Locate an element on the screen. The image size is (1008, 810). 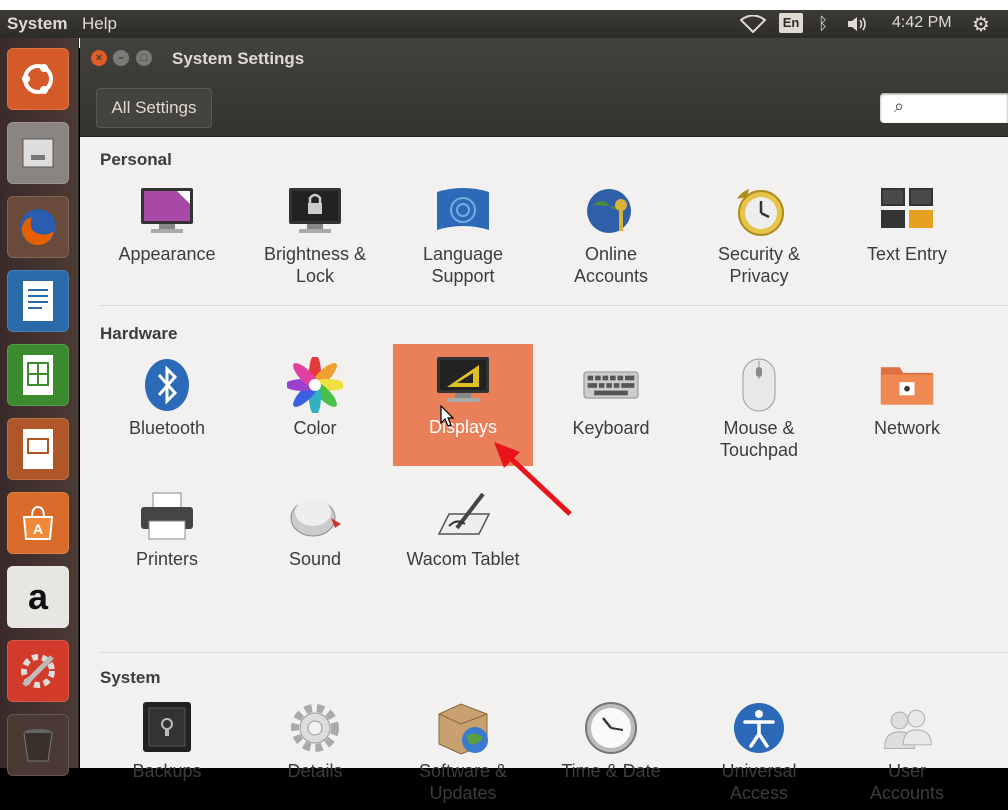
item-appearance: Appearance is located at coordinates (167, 234).